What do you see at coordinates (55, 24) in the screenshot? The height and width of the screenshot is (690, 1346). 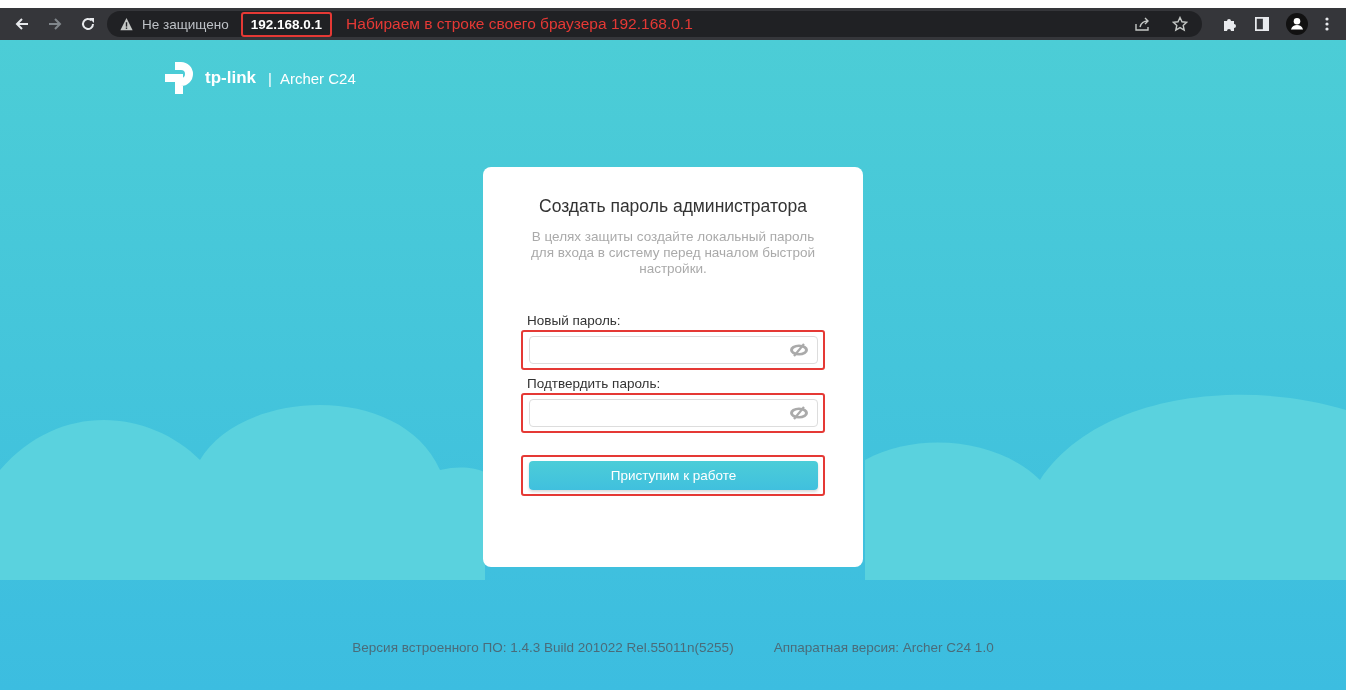 I see `forward-icon` at bounding box center [55, 24].